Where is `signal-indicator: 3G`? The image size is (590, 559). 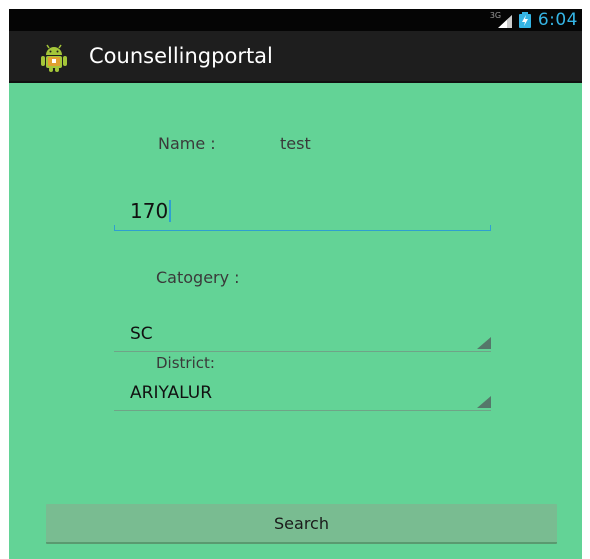 signal-indicator: 3G is located at coordinates (501, 20).